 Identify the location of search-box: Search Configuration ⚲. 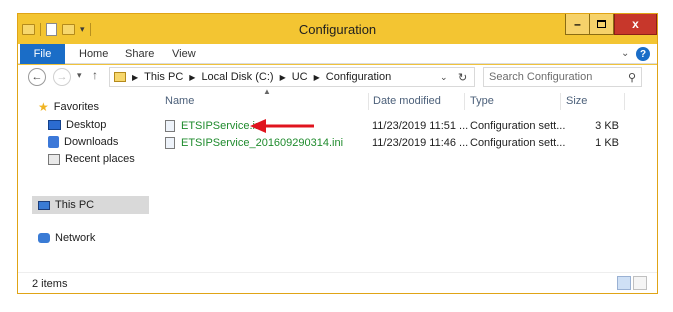
(562, 77).